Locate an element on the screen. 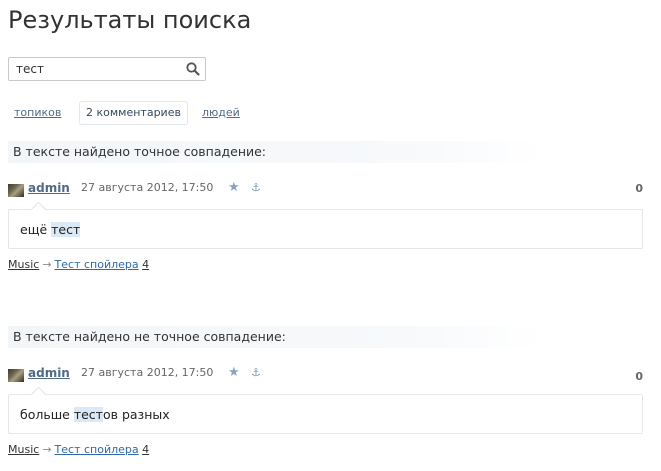 Image resolution: width=661 pixels, height=471 pixels. tab-comments: 2 комментариев is located at coordinates (133, 113).